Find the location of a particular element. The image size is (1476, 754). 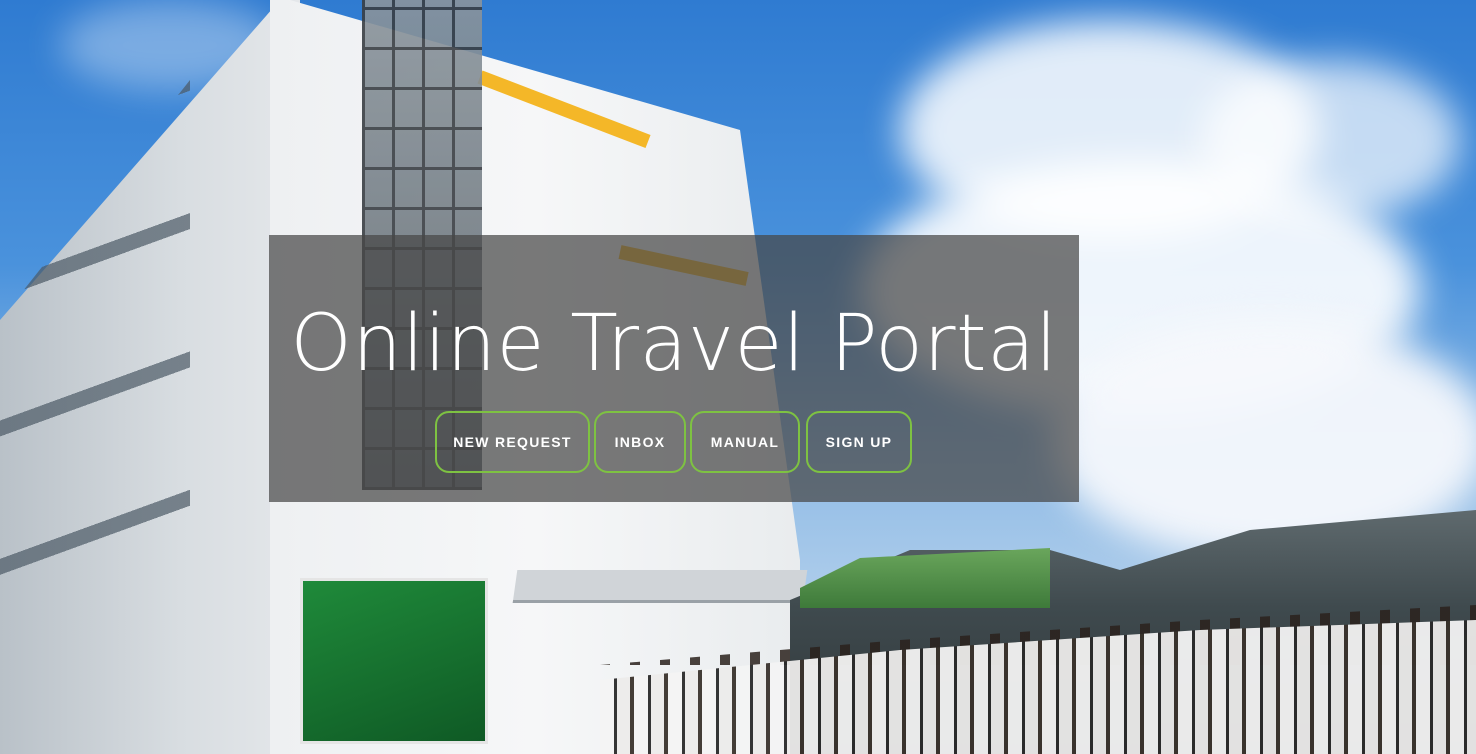

sign-up-button: SIGN UP is located at coordinates (859, 442).